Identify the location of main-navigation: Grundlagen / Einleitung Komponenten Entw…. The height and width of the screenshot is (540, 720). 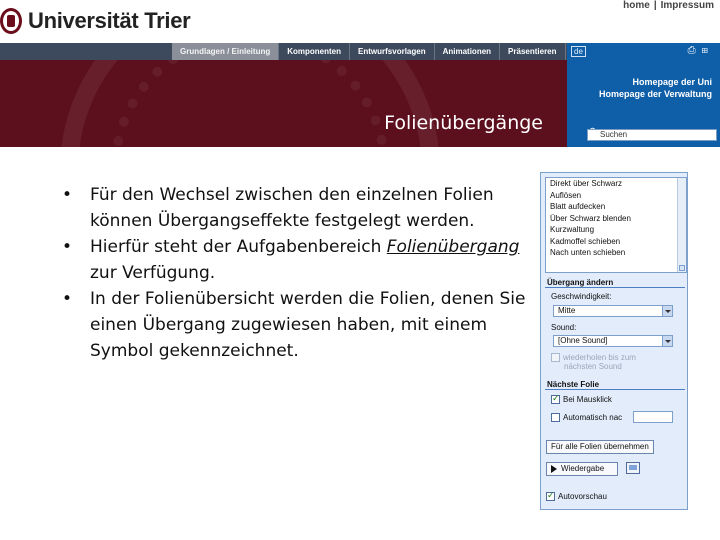
(284, 51).